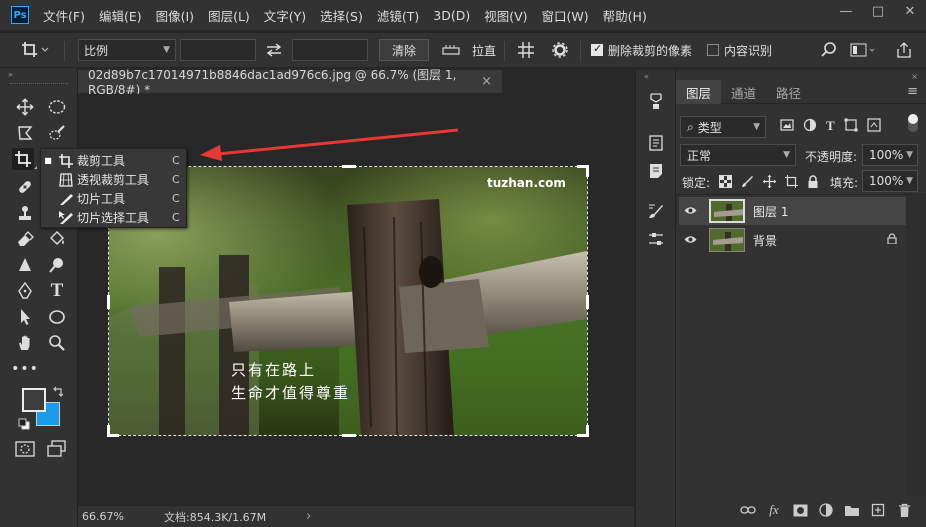  Describe the element at coordinates (583, 431) in the screenshot. I see `crop-handle-bottom-right` at that location.